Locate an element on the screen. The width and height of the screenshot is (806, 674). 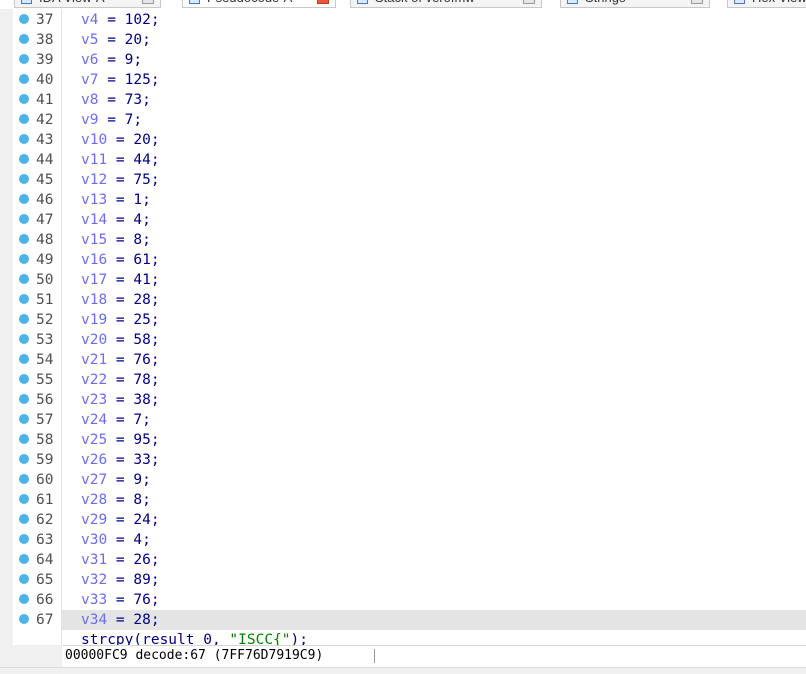
code-line-strcpy: strcpy(result_0, "ISCC{"); is located at coordinates (434, 637).